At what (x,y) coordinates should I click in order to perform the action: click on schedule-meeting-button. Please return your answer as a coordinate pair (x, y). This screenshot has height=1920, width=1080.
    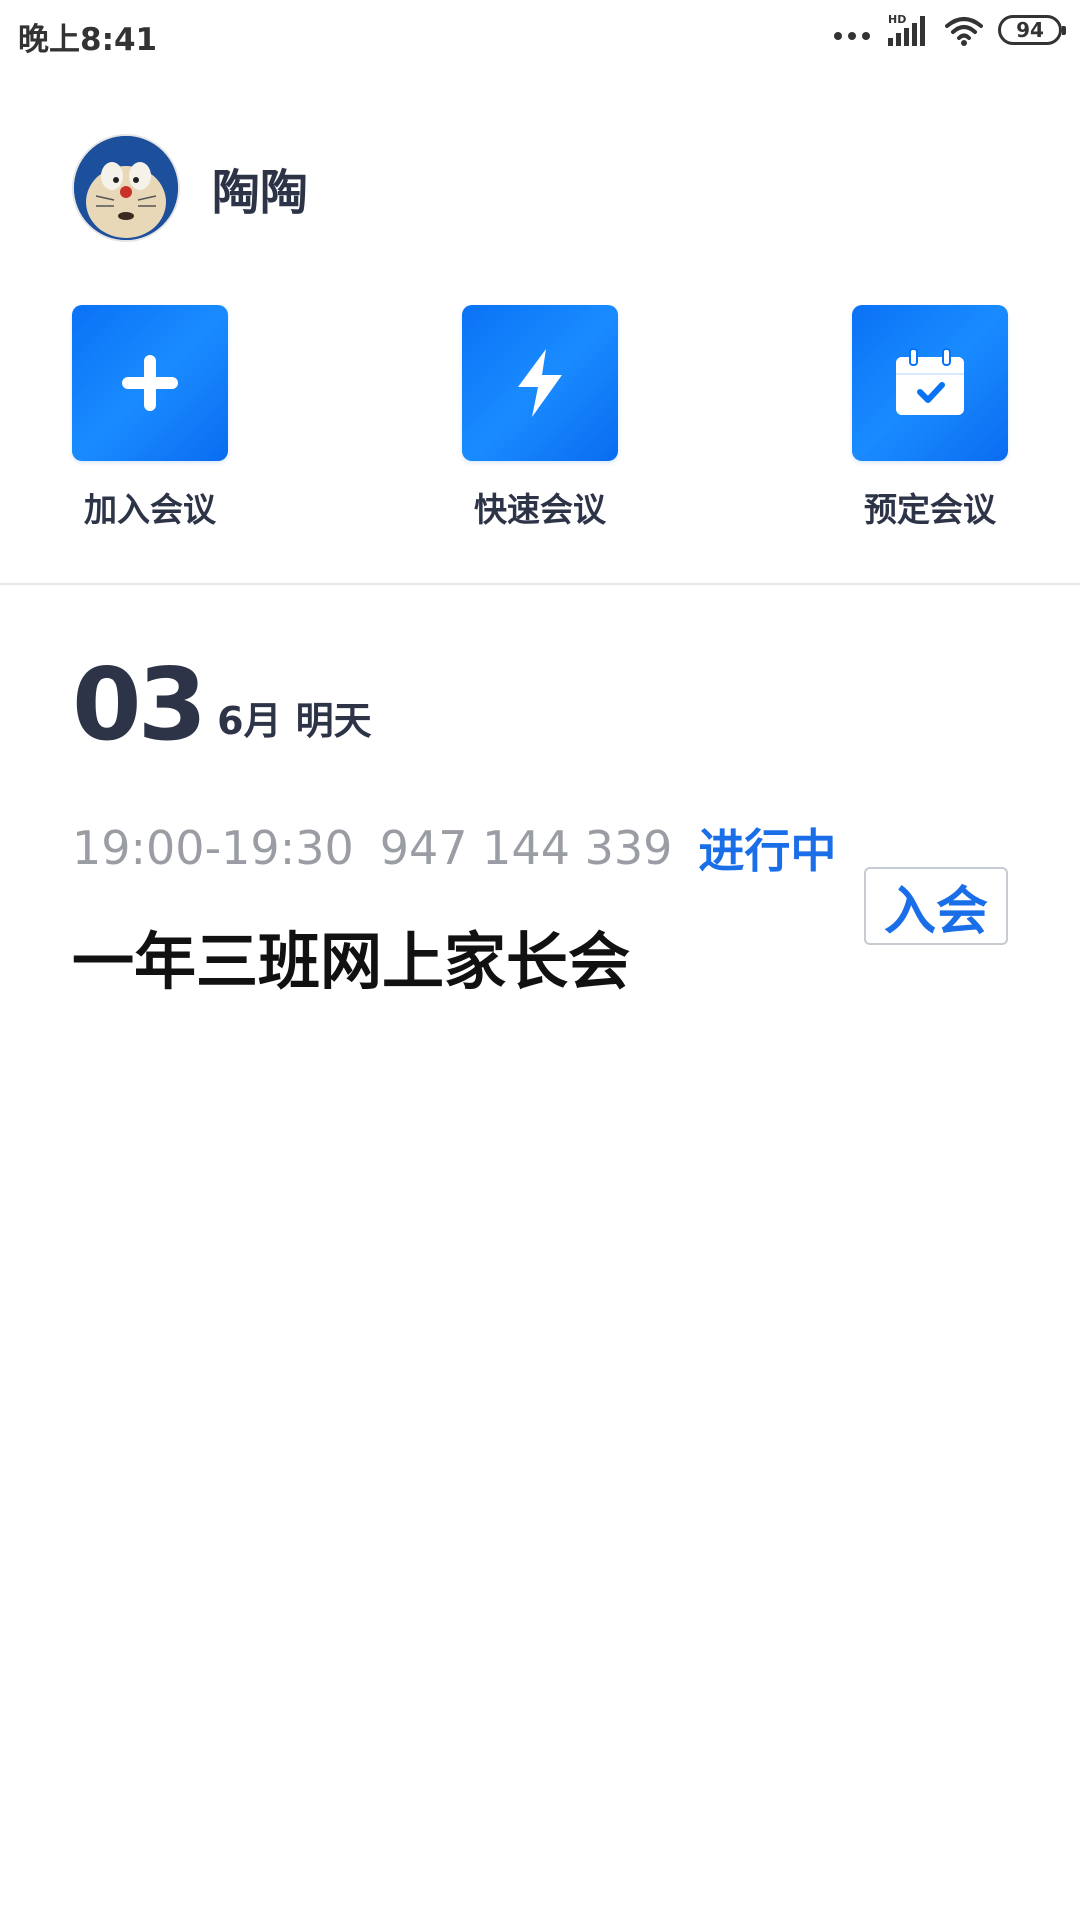
    Looking at the image, I should click on (930, 383).